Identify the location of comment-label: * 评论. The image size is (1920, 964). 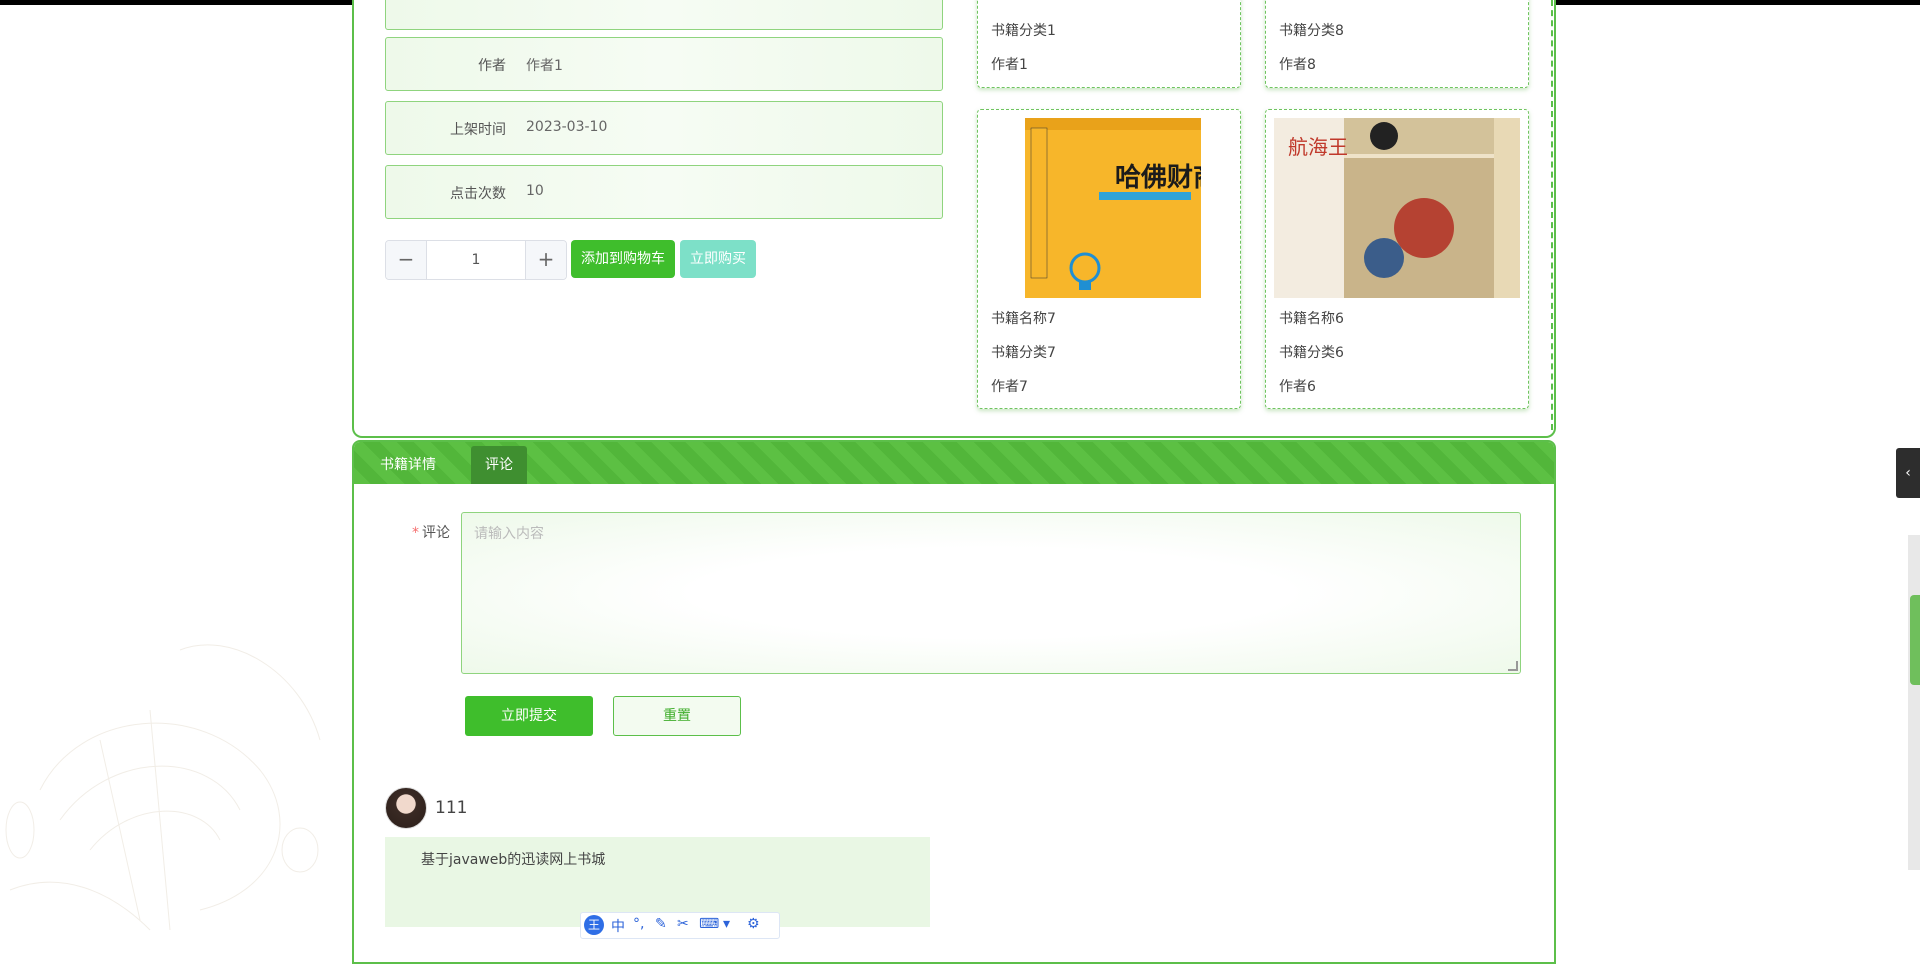
(431, 532).